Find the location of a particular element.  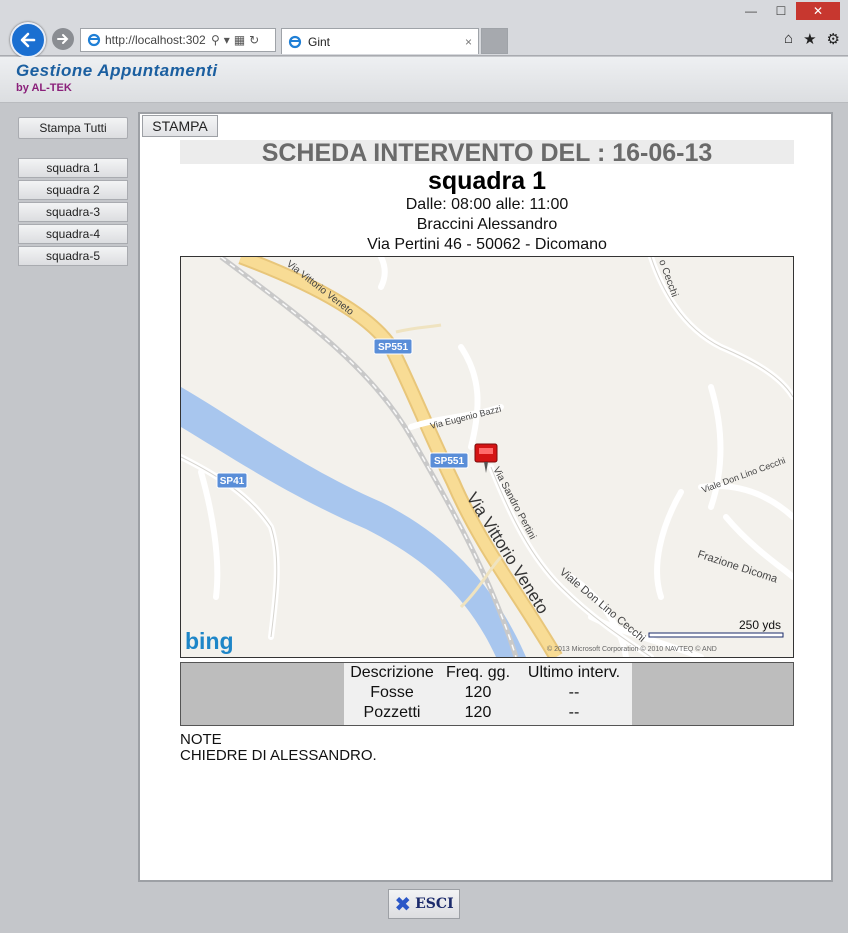

sp551-shield-b: SP551 is located at coordinates (449, 460).